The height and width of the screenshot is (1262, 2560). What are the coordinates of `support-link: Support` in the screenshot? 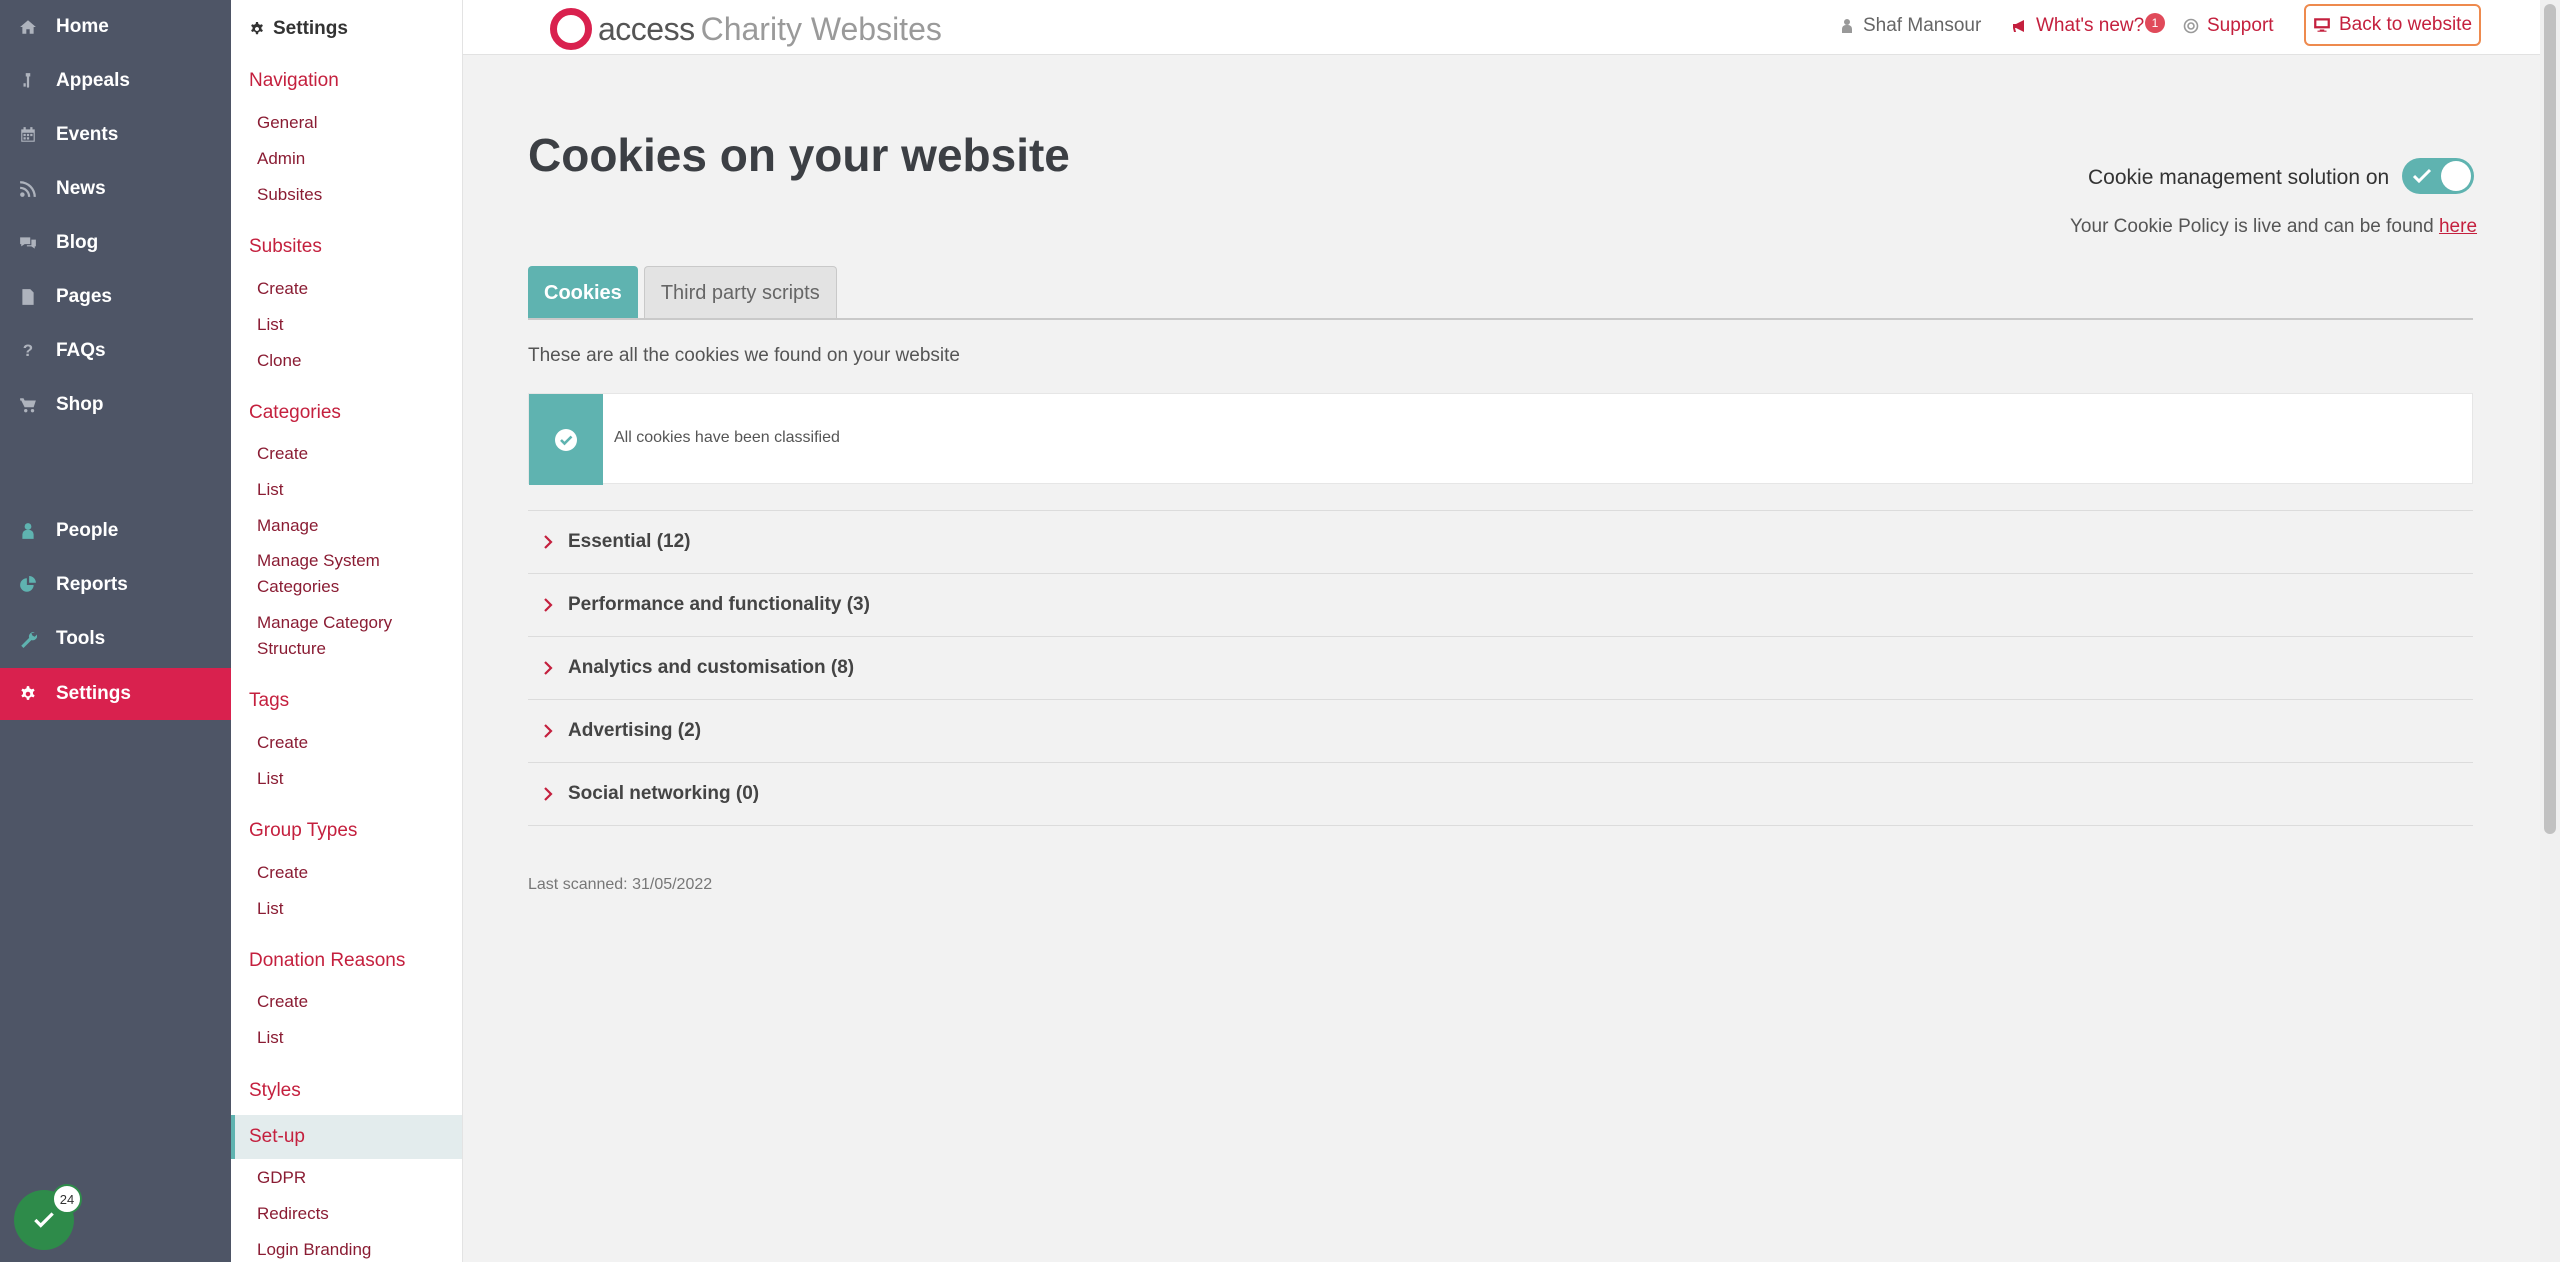 It's located at (2228, 26).